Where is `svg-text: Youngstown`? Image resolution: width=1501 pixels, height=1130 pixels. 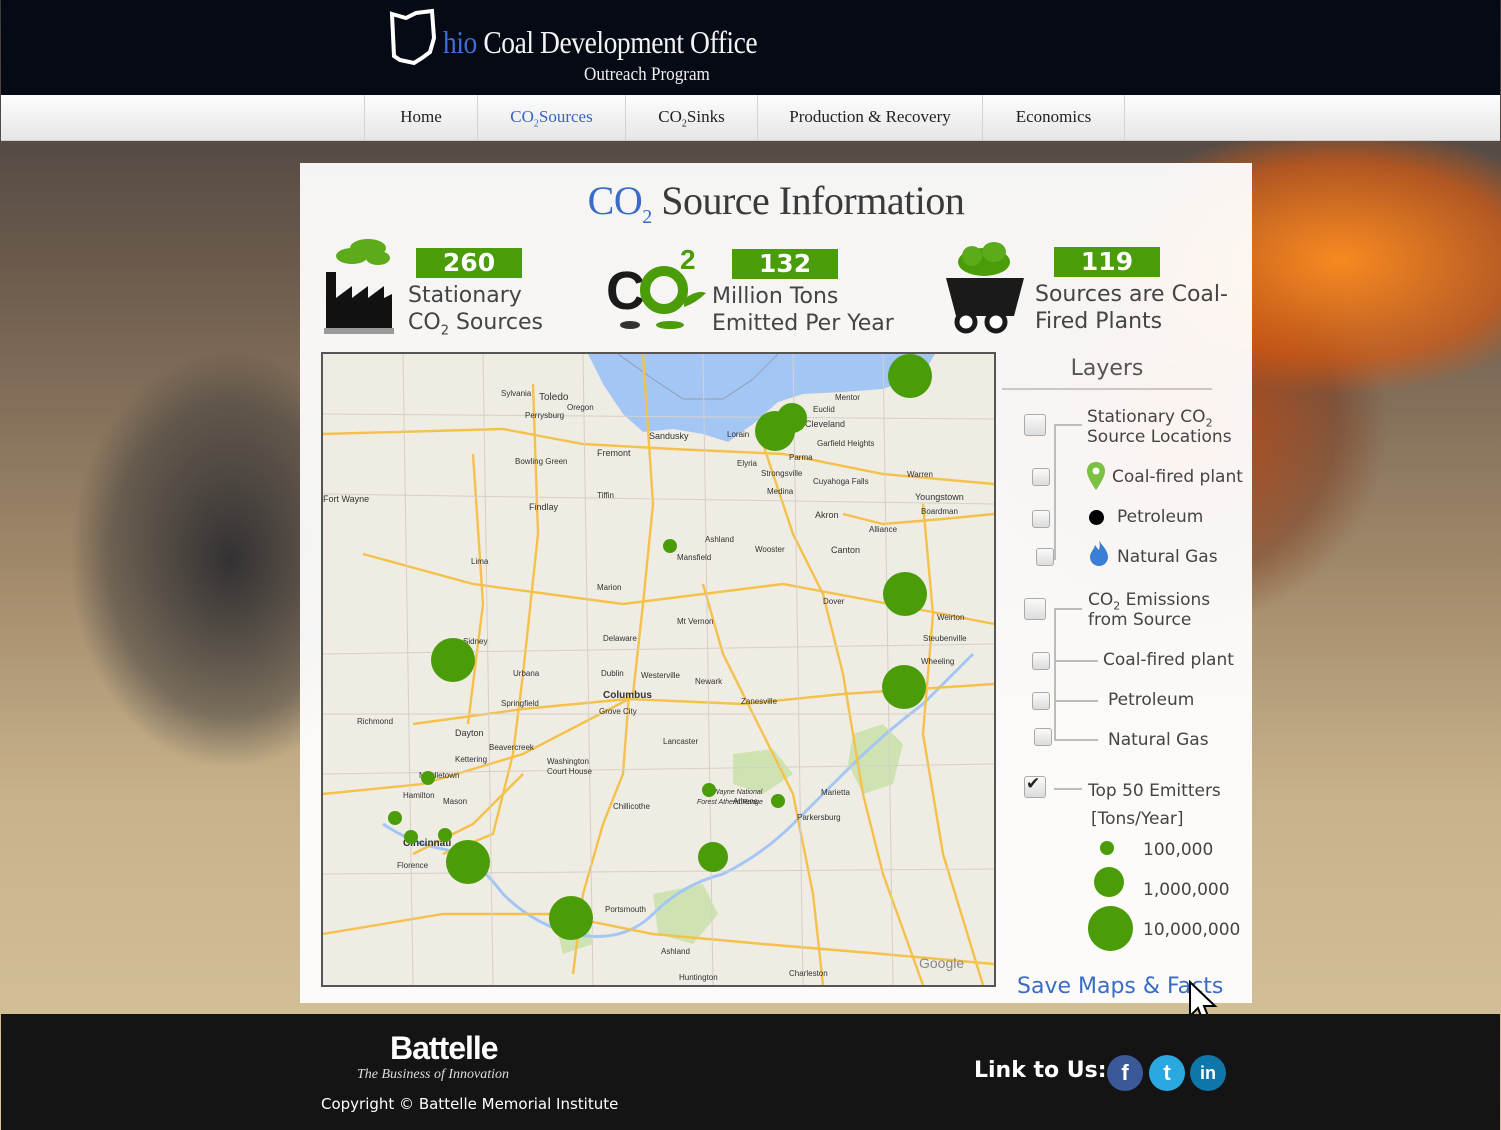
svg-text: Youngstown is located at coordinates (939, 497).